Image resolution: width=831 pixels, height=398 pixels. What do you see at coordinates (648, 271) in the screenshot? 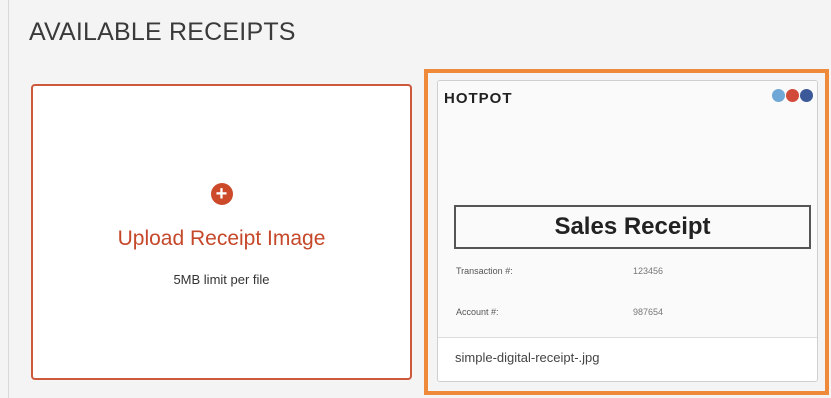
I see `receipt-row-value: 123456` at bounding box center [648, 271].